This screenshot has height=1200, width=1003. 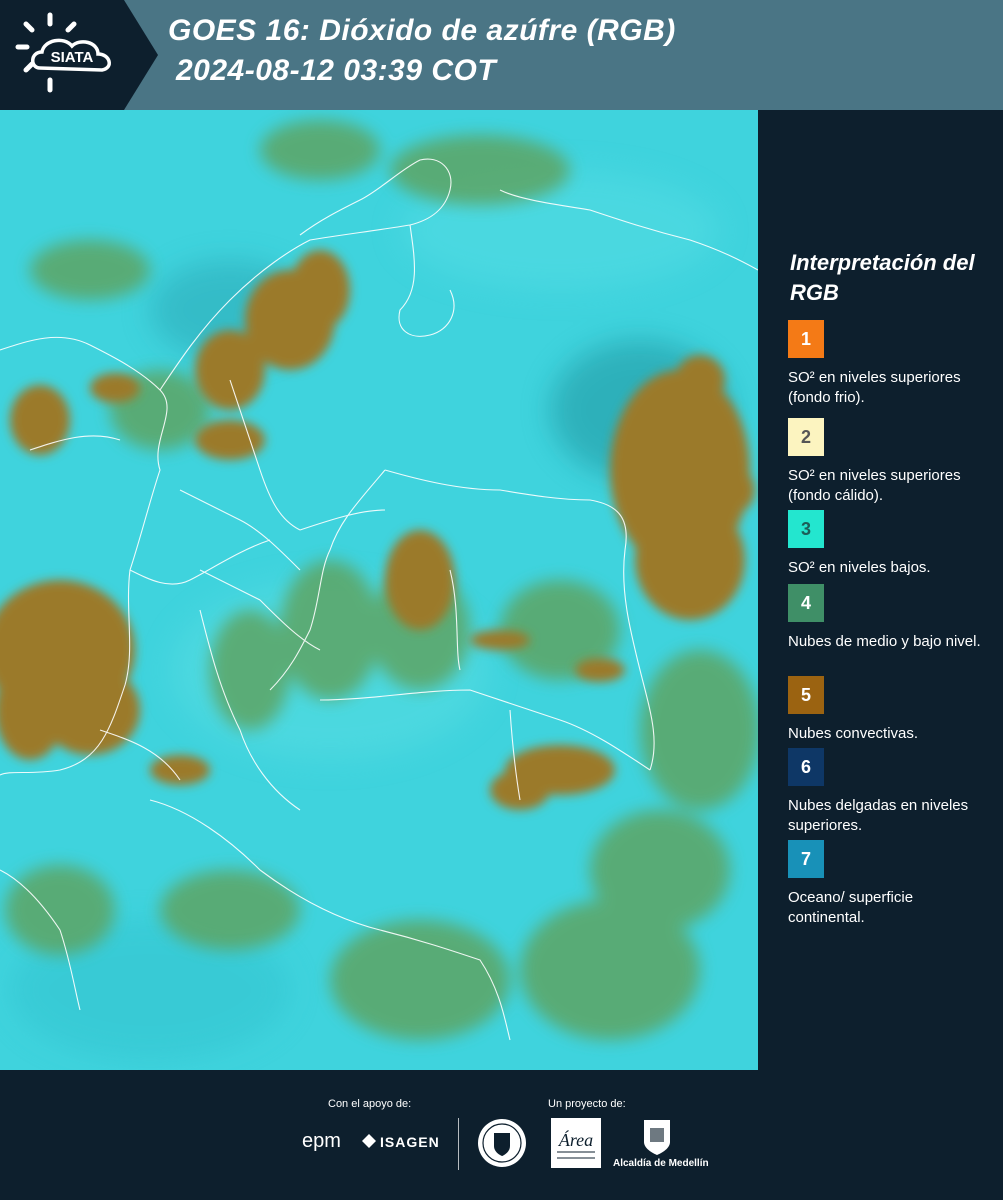 What do you see at coordinates (890, 884) in the screenshot?
I see `legend-item-7: 7 Oceano/ superficie continental.` at bounding box center [890, 884].